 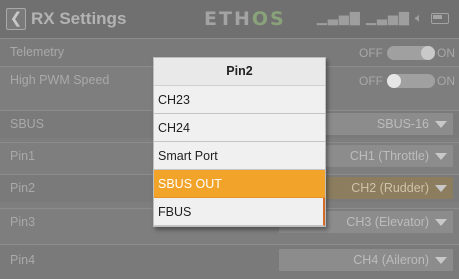 I want to click on popup-option-fbus: FBUS, so click(x=239, y=212).